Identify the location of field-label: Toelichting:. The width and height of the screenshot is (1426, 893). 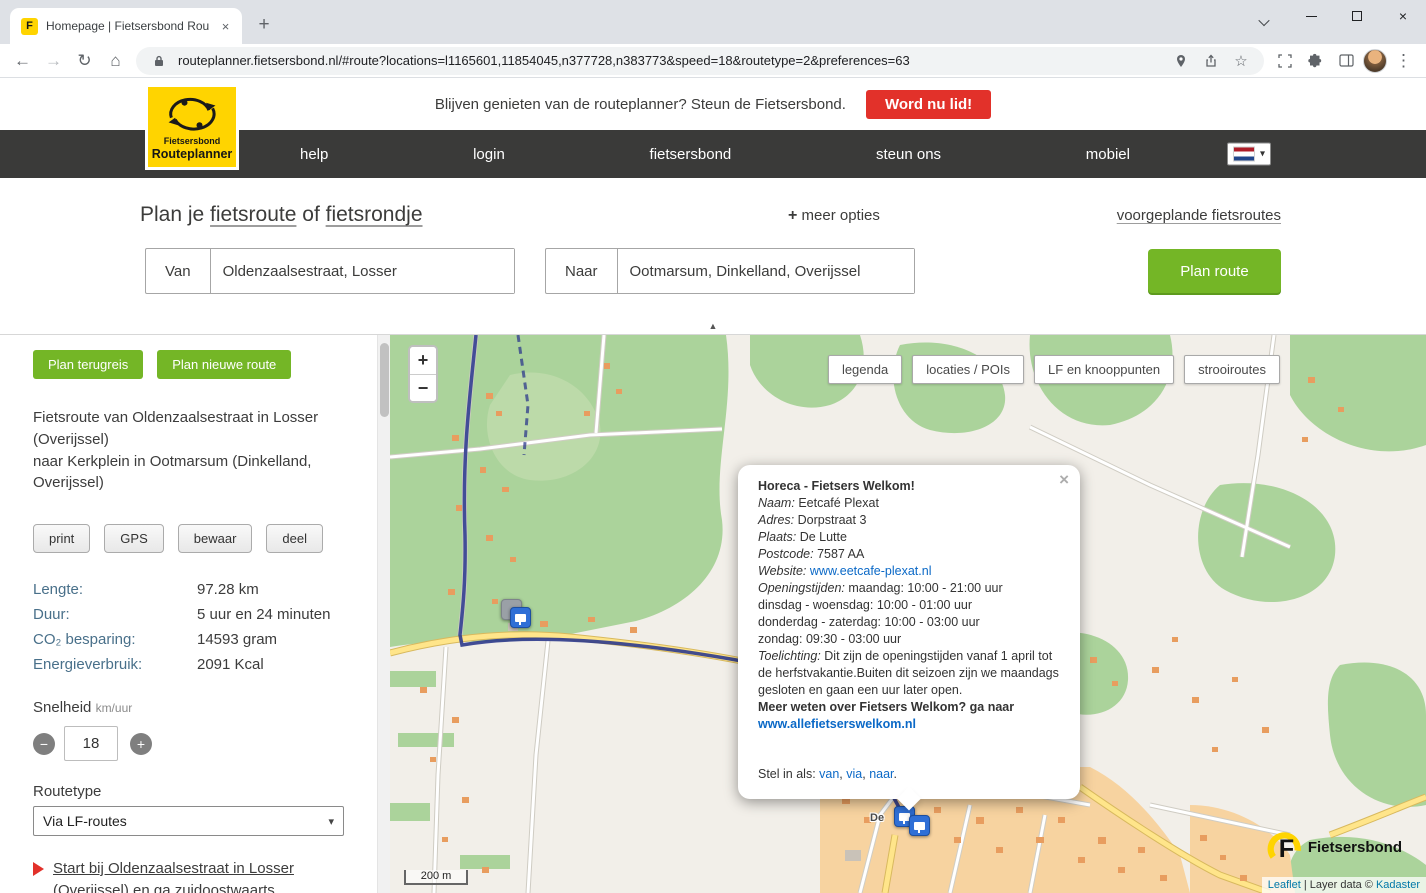
(789, 656).